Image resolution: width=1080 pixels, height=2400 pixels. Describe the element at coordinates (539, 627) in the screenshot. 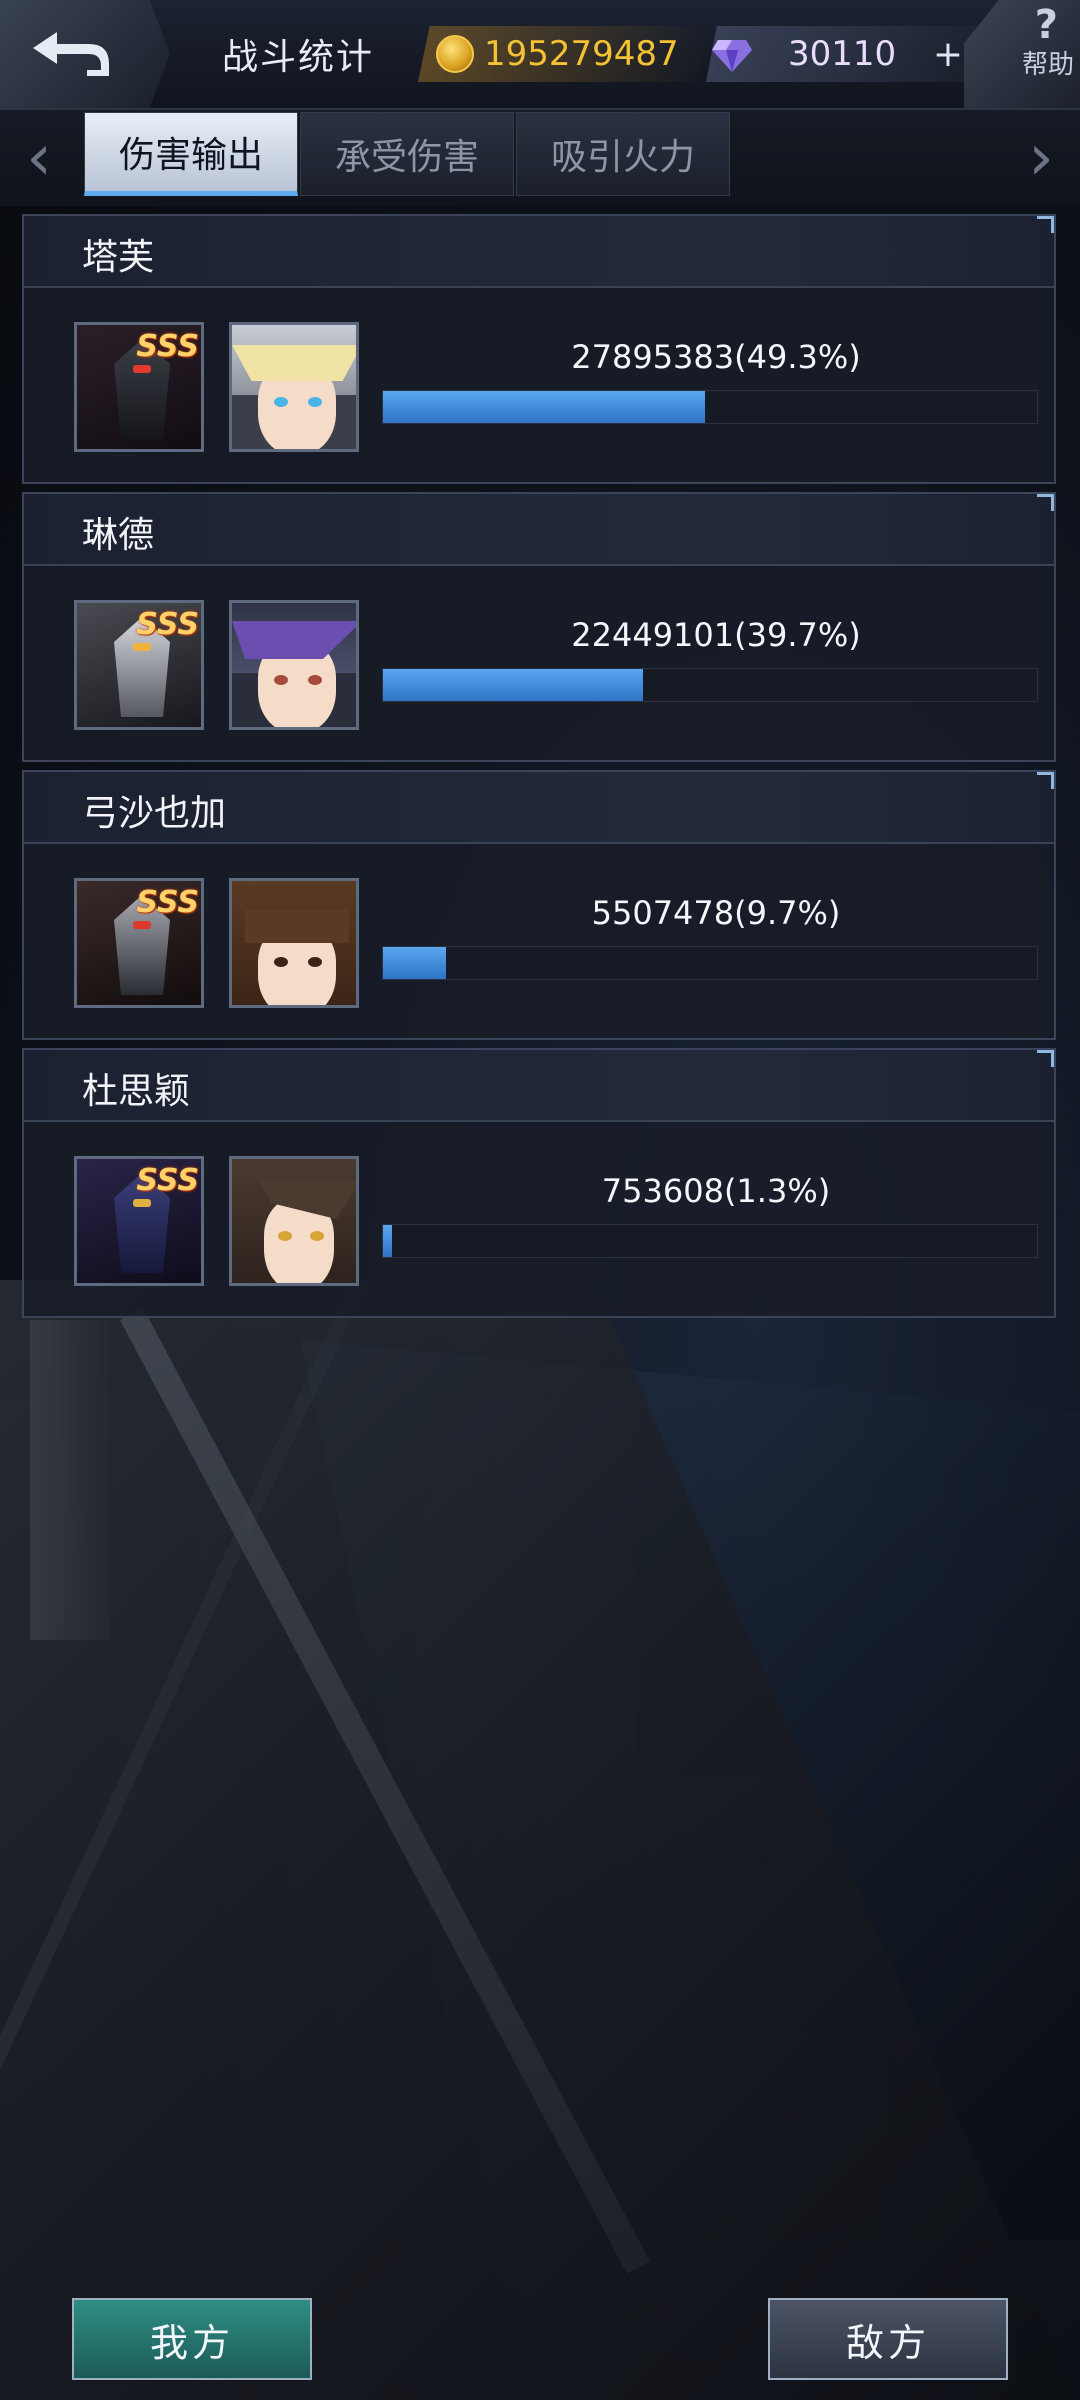

I see `stat-row: 琳德 SSS 22449101(39.7%)` at that location.